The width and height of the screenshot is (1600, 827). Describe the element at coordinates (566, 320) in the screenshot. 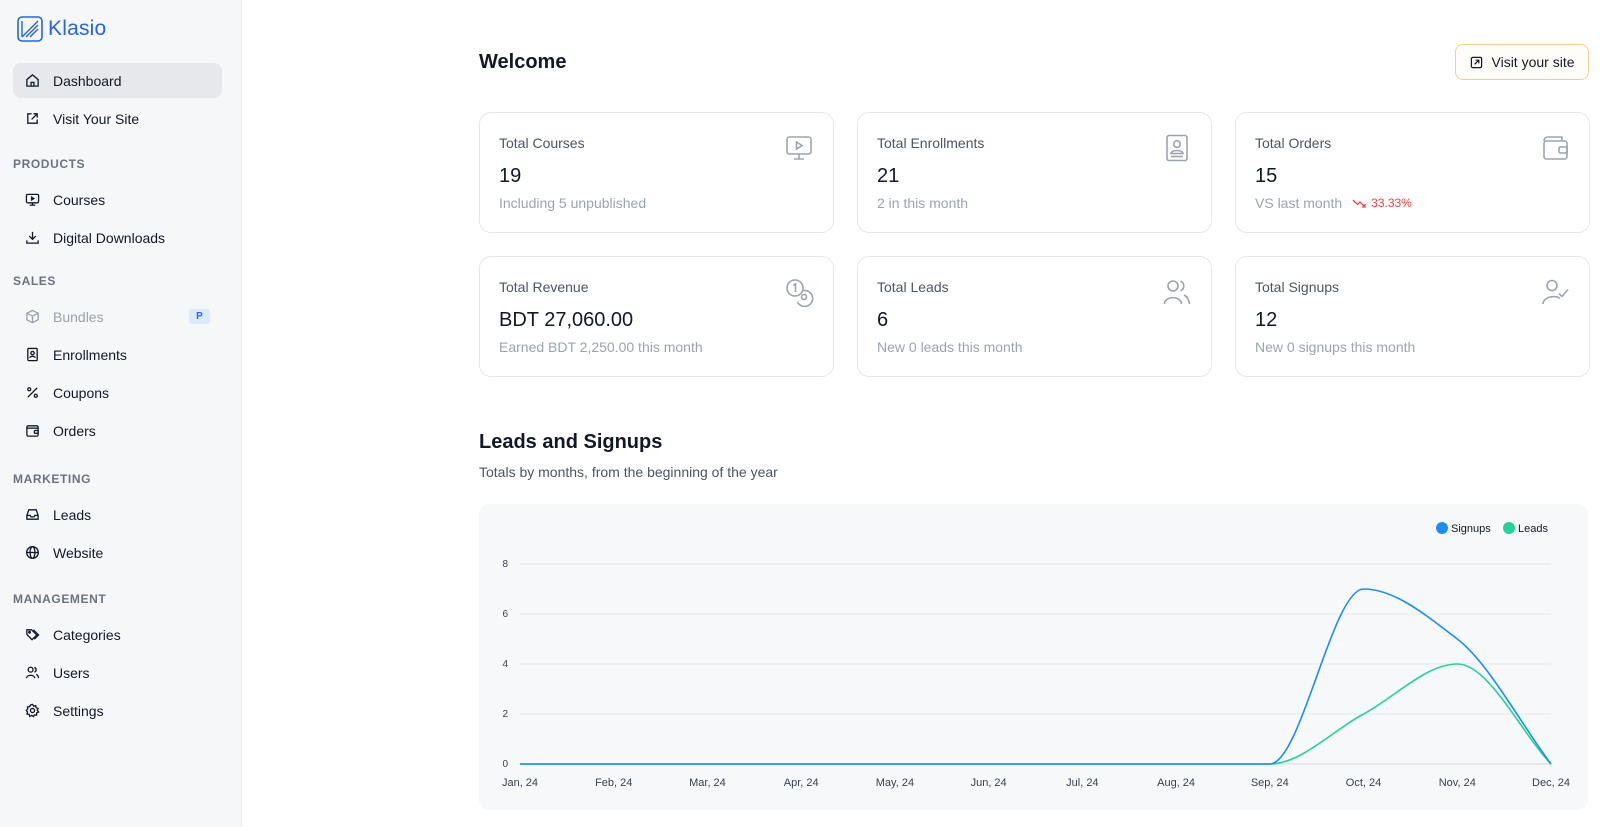

I see `card-value: BDT 27,060.00` at that location.